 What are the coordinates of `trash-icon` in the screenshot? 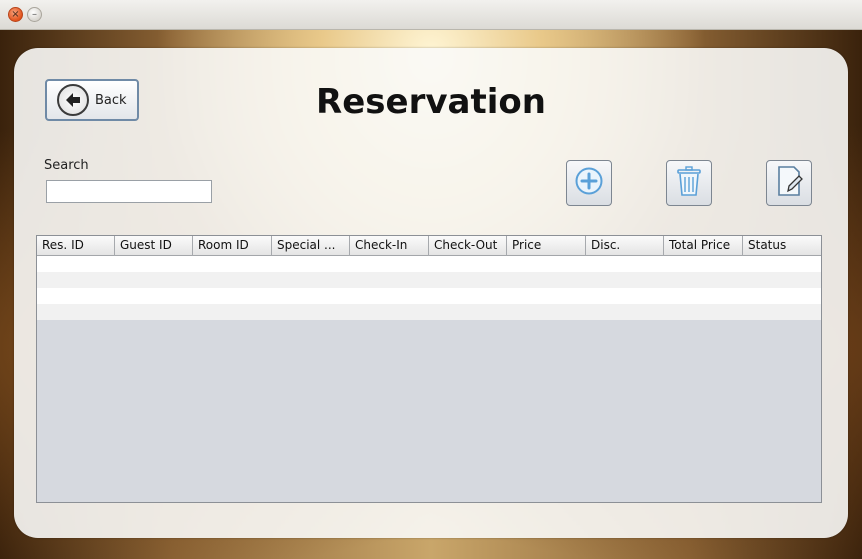 It's located at (689, 183).